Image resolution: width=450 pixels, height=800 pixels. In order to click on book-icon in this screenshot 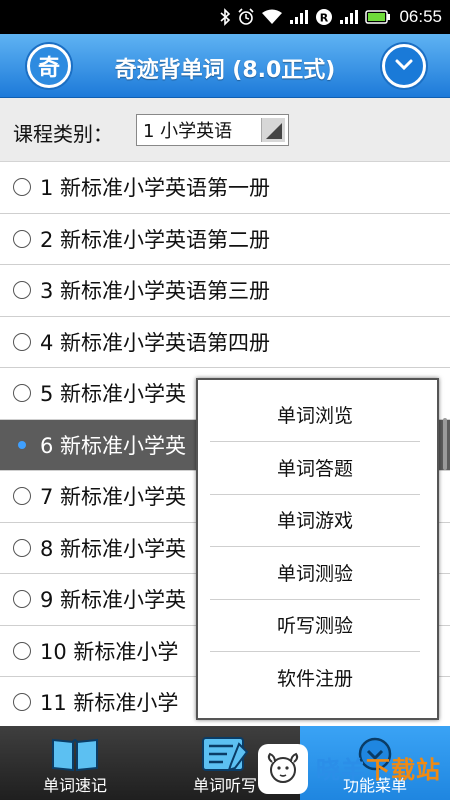, I will do `click(75, 756)`.